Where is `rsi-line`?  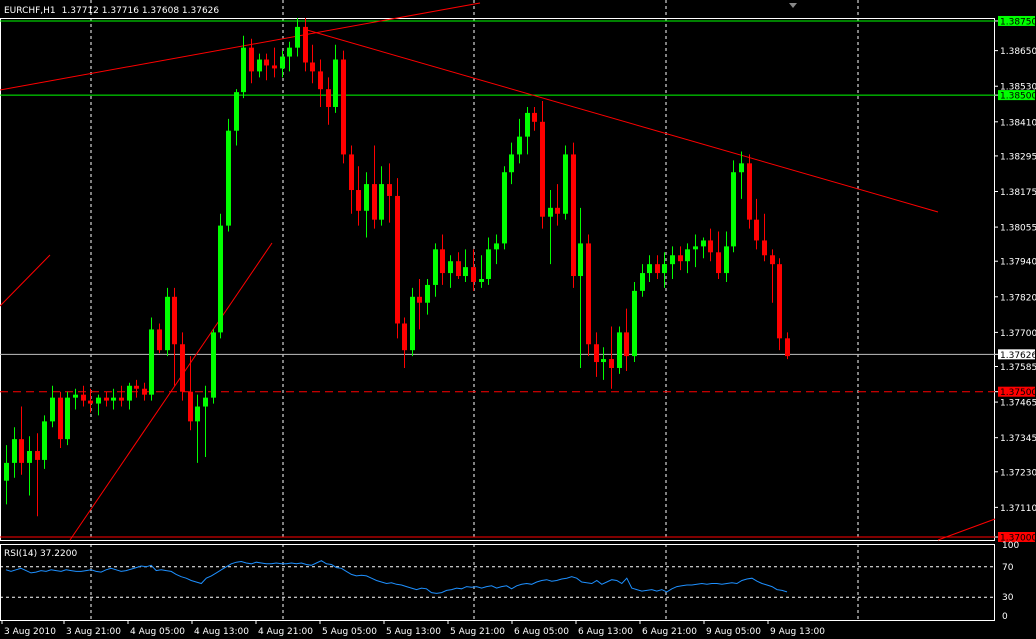
rsi-line is located at coordinates (396, 577).